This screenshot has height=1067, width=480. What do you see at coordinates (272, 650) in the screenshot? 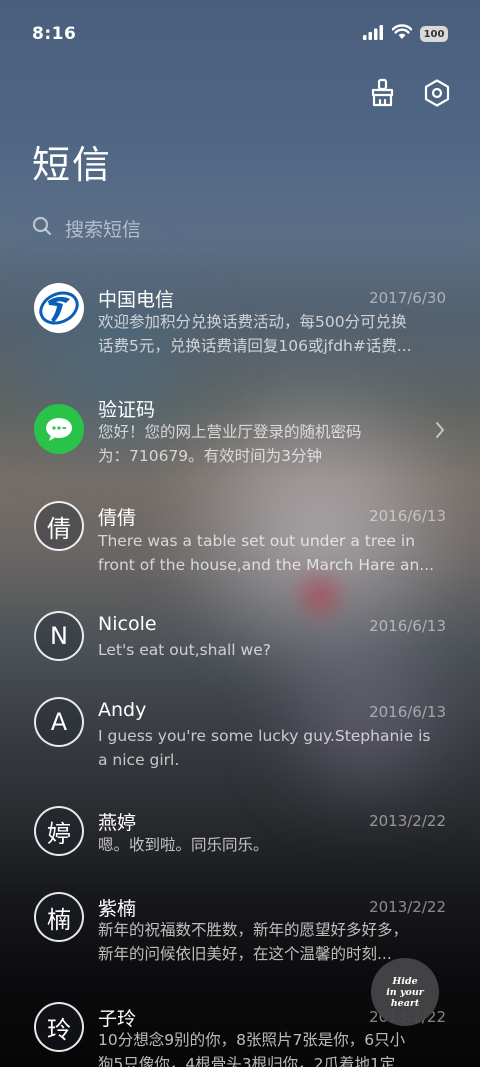
I see `conversation-preview: Let's eat out,shall we?` at bounding box center [272, 650].